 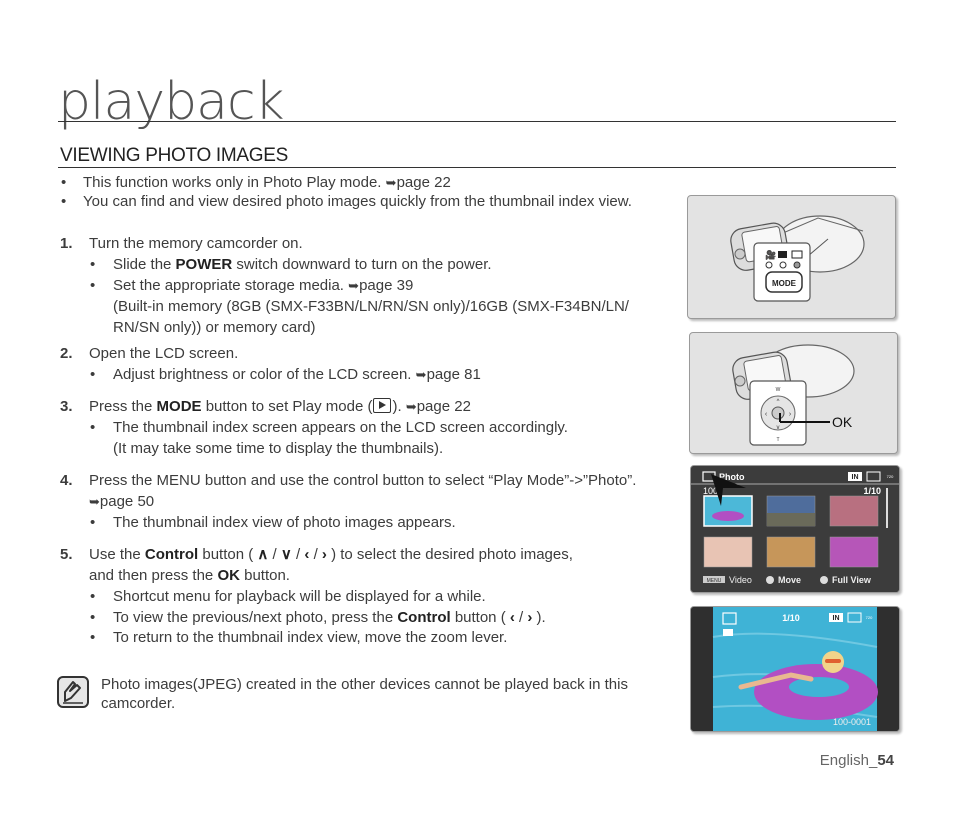 I want to click on text: ) to select the desired photo images,, so click(x=449, y=554).